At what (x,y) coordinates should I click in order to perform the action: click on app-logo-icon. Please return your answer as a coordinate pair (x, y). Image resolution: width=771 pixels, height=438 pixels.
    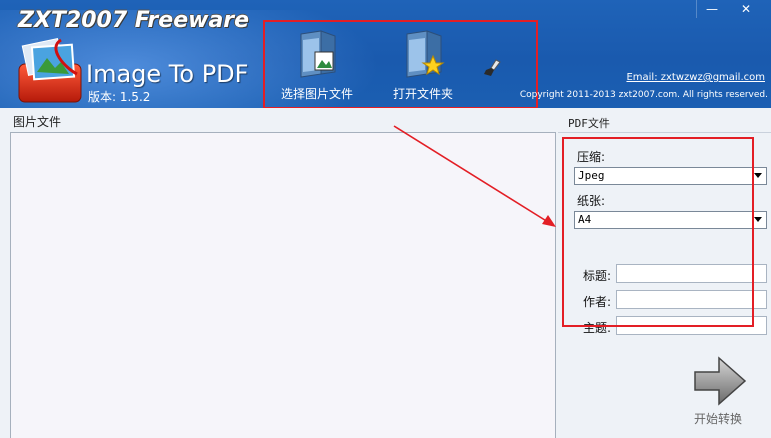
    Looking at the image, I should click on (50, 70).